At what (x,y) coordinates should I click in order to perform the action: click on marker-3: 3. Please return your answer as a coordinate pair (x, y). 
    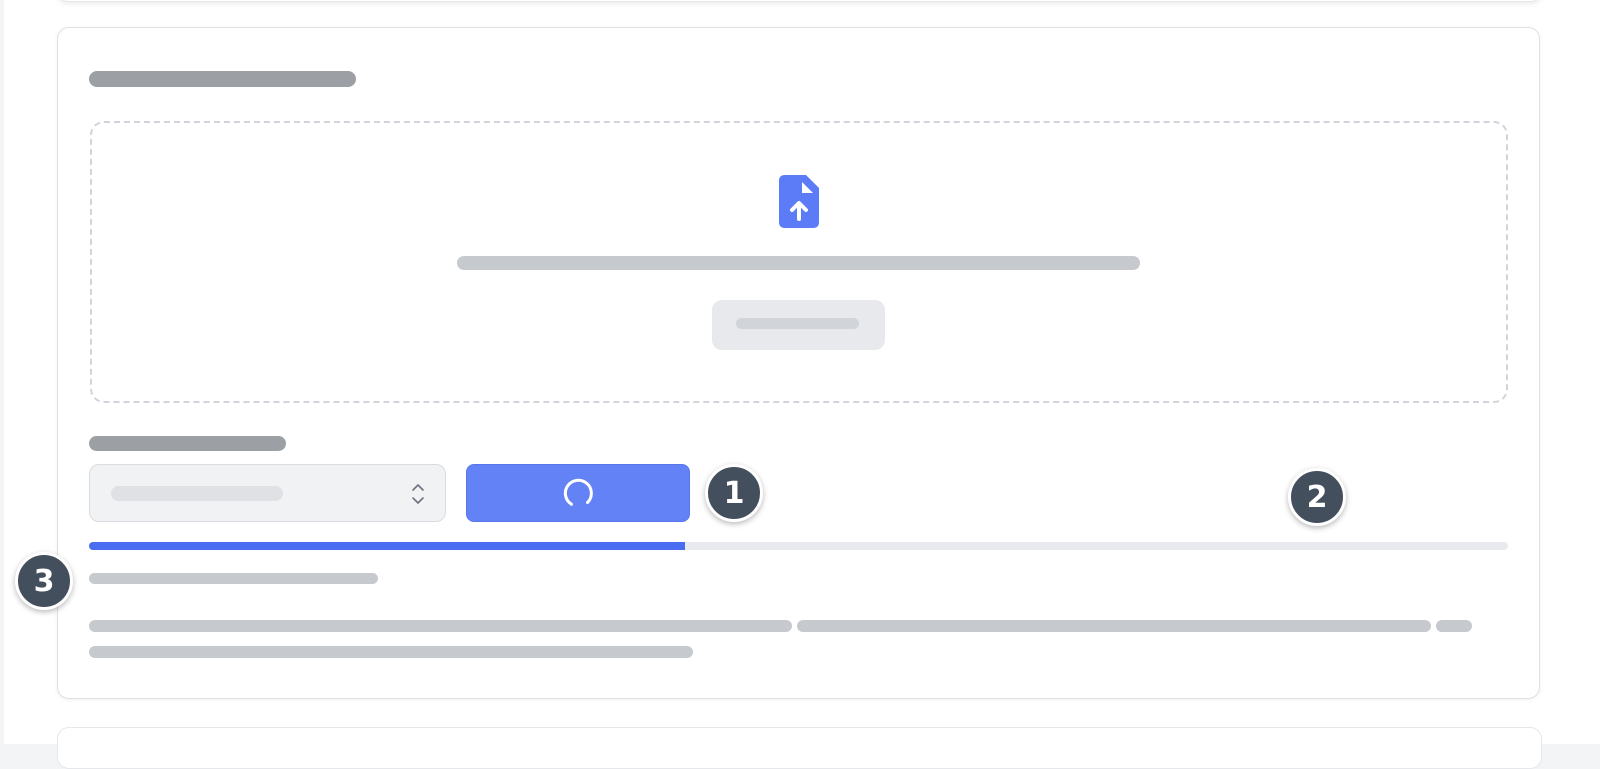
    Looking at the image, I should click on (44, 581).